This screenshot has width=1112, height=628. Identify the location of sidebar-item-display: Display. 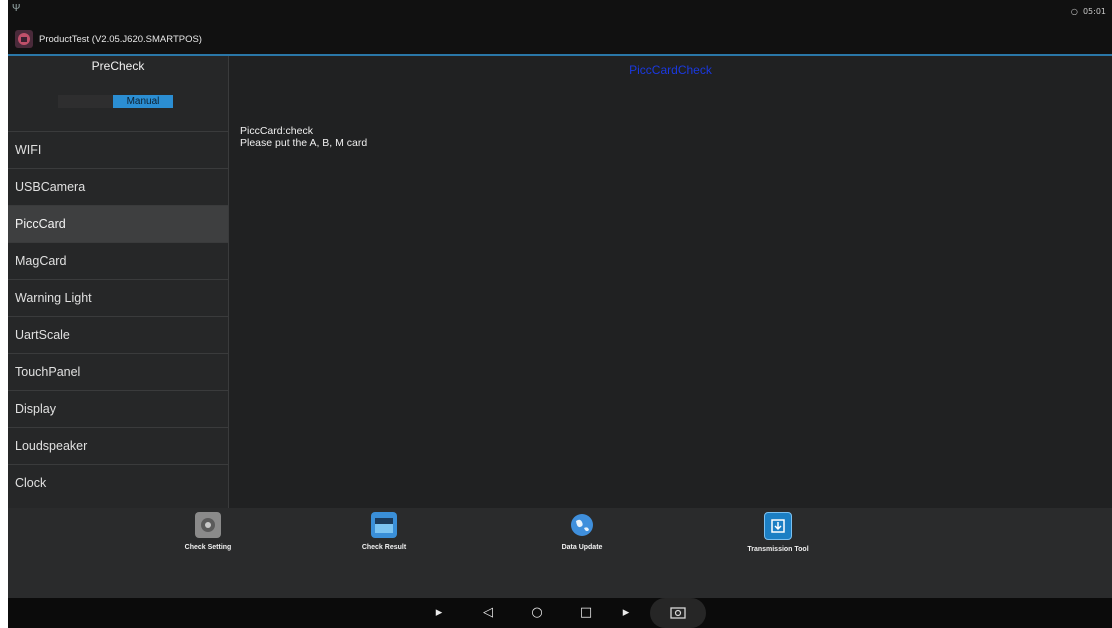
(118, 408).